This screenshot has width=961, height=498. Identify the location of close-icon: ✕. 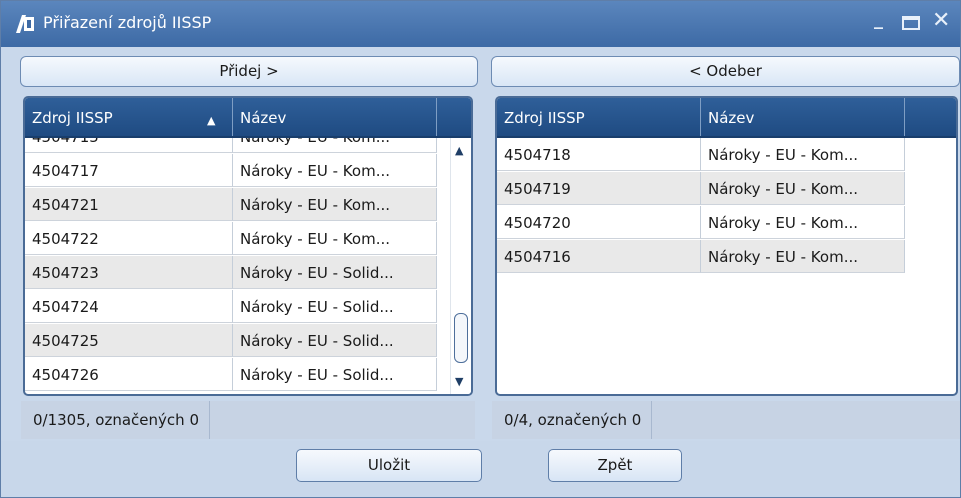
(941, 20).